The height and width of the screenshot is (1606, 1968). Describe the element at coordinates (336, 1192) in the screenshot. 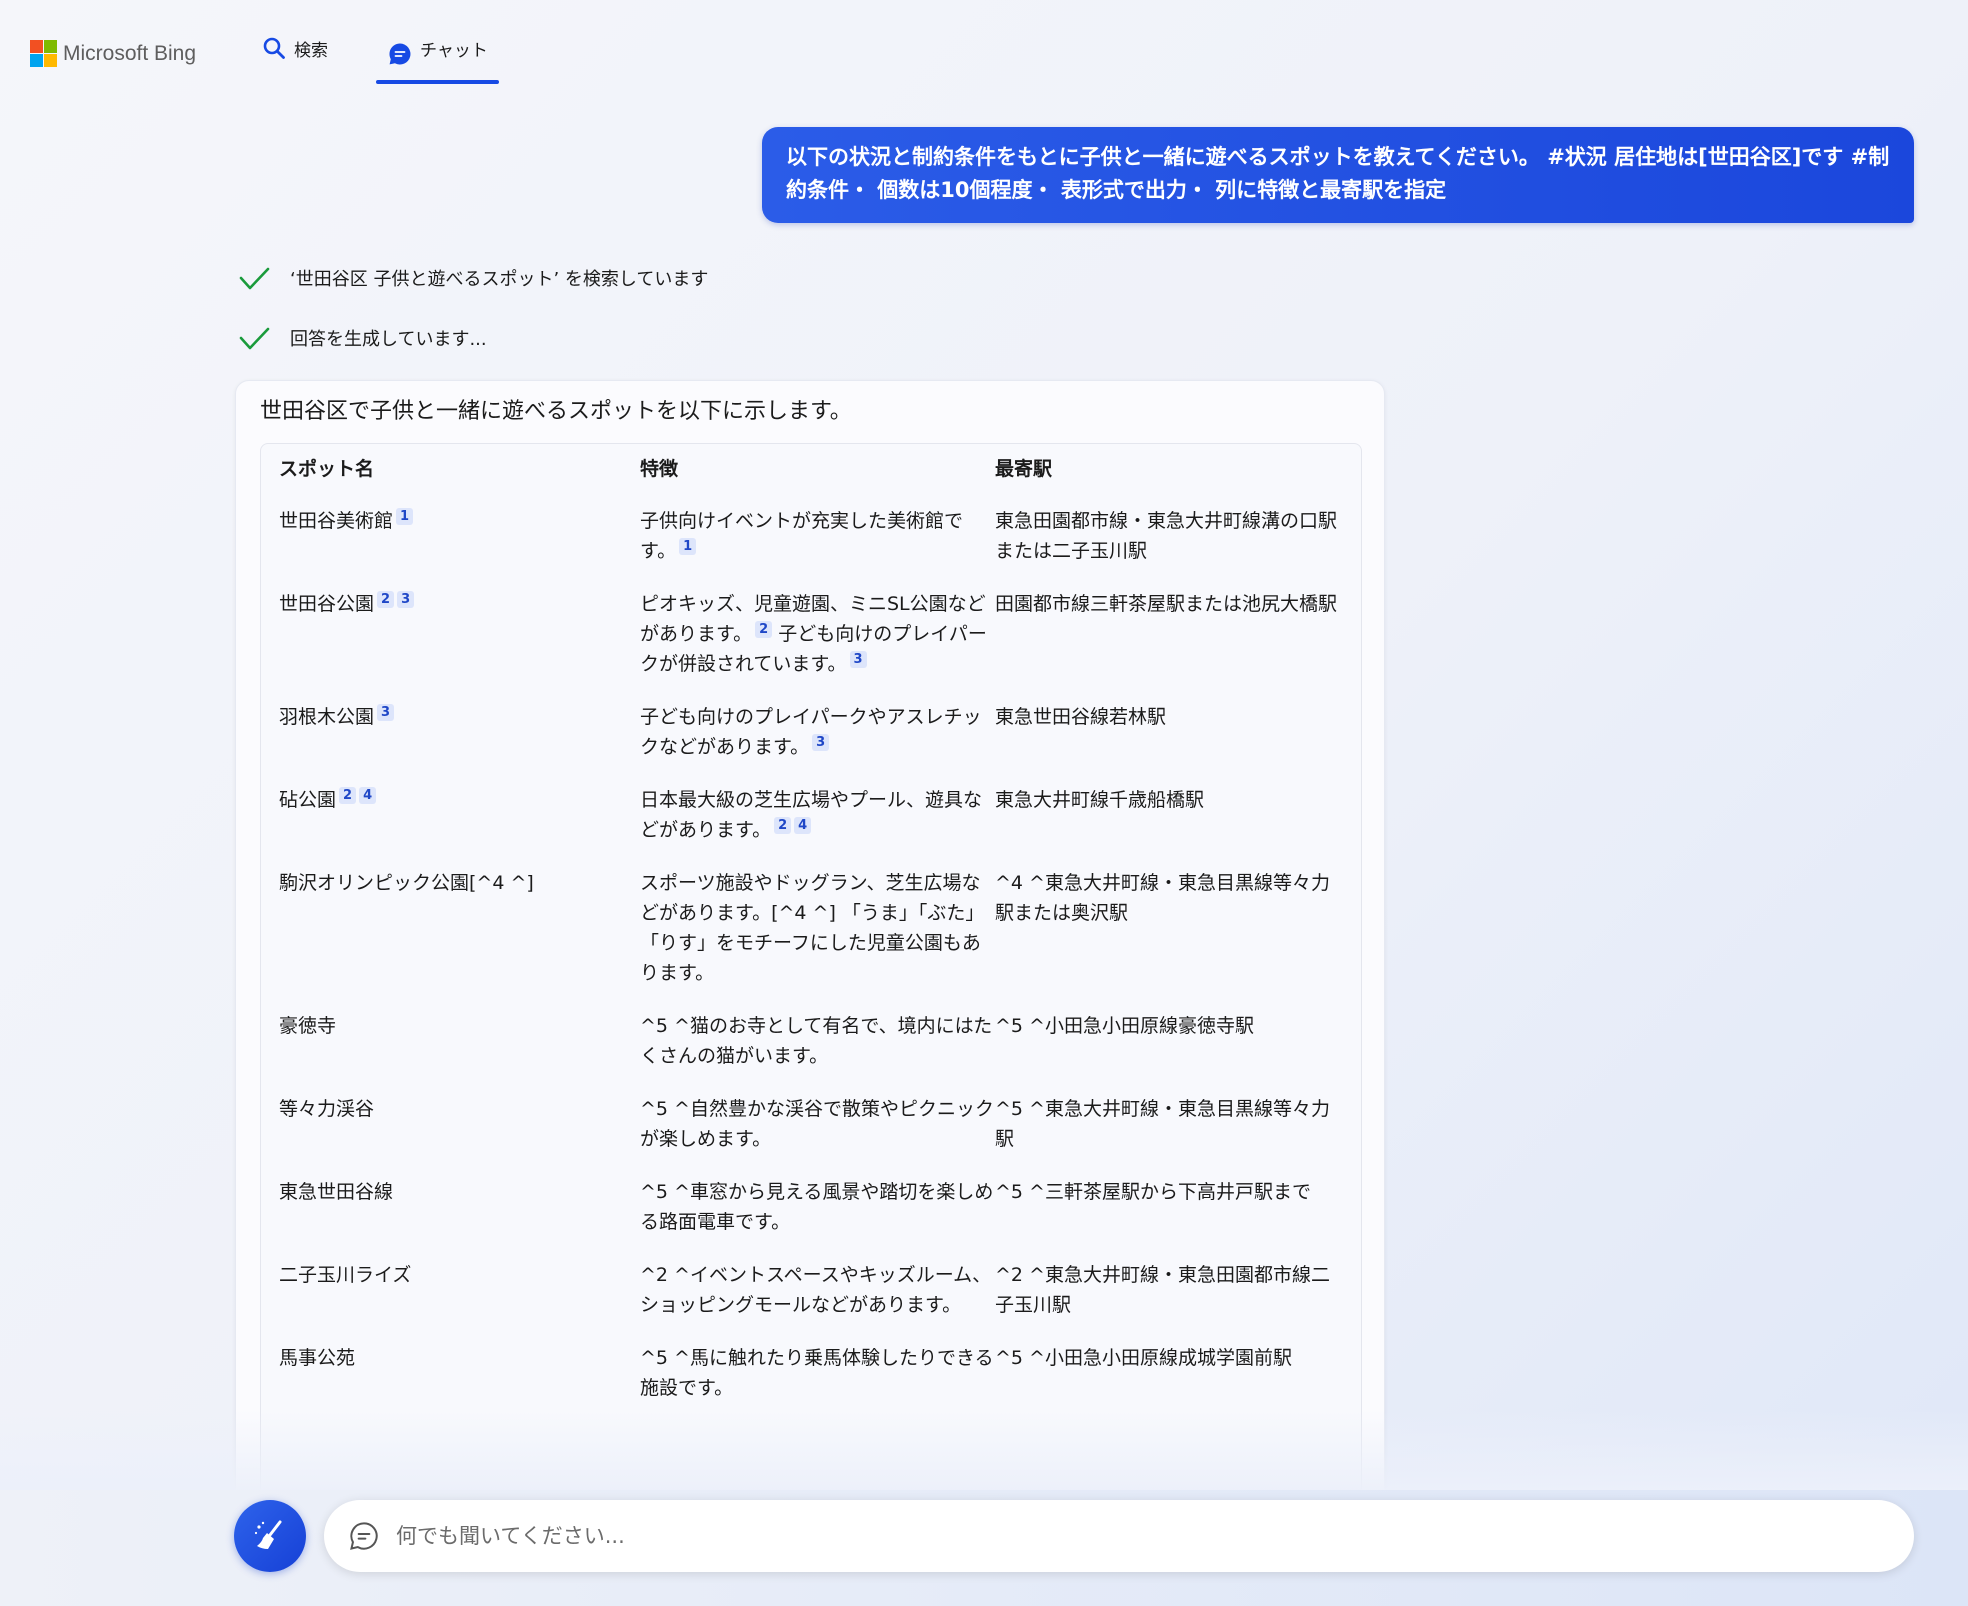

I see `spot-name-text: 東急世田谷線` at that location.